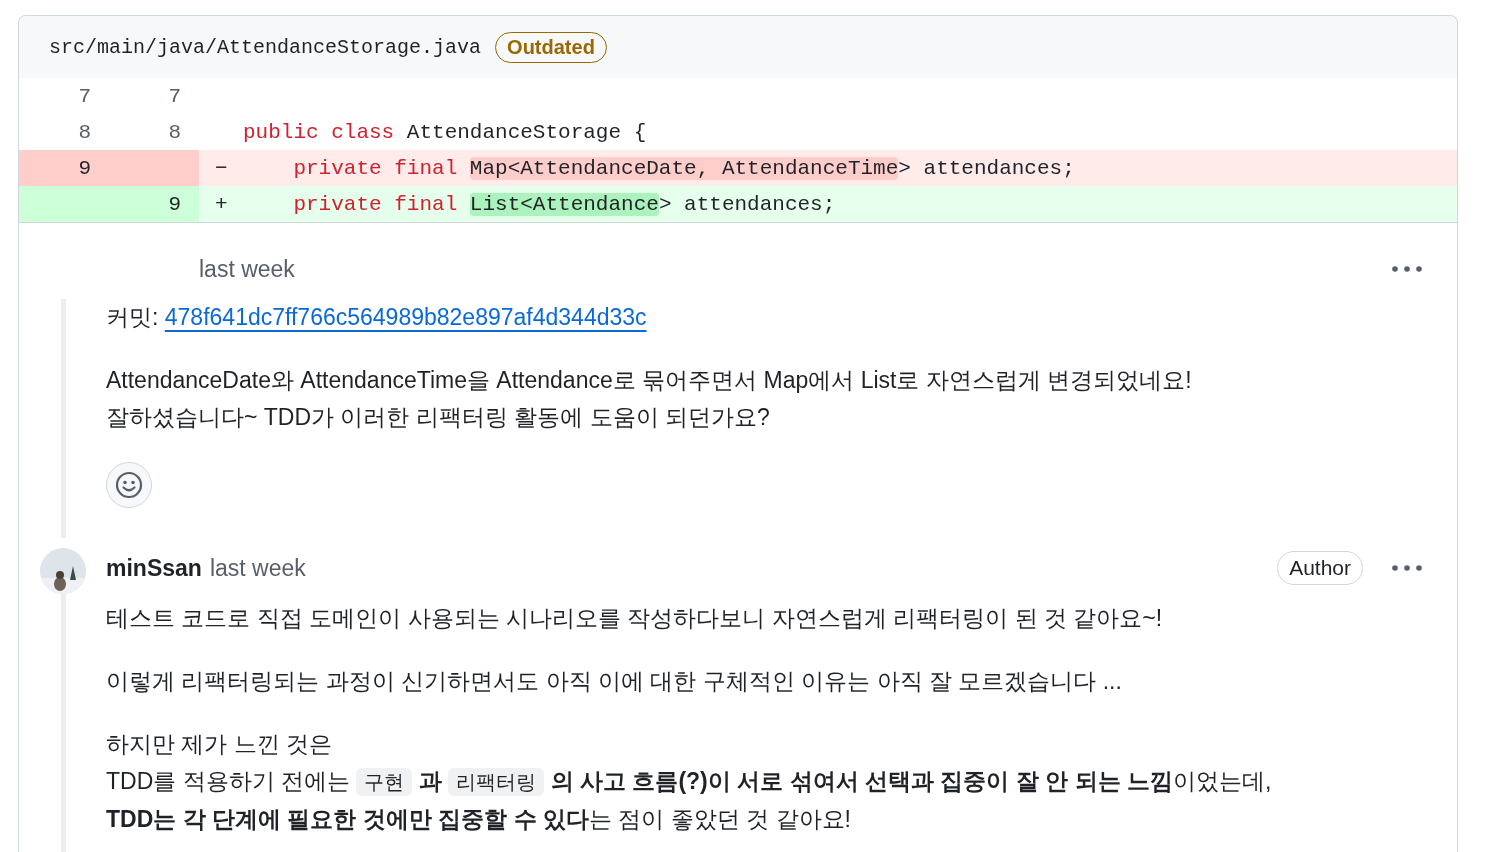 Image resolution: width=1486 pixels, height=852 pixels. Describe the element at coordinates (133, 317) in the screenshot. I see `comment-text: 커밋:` at that location.